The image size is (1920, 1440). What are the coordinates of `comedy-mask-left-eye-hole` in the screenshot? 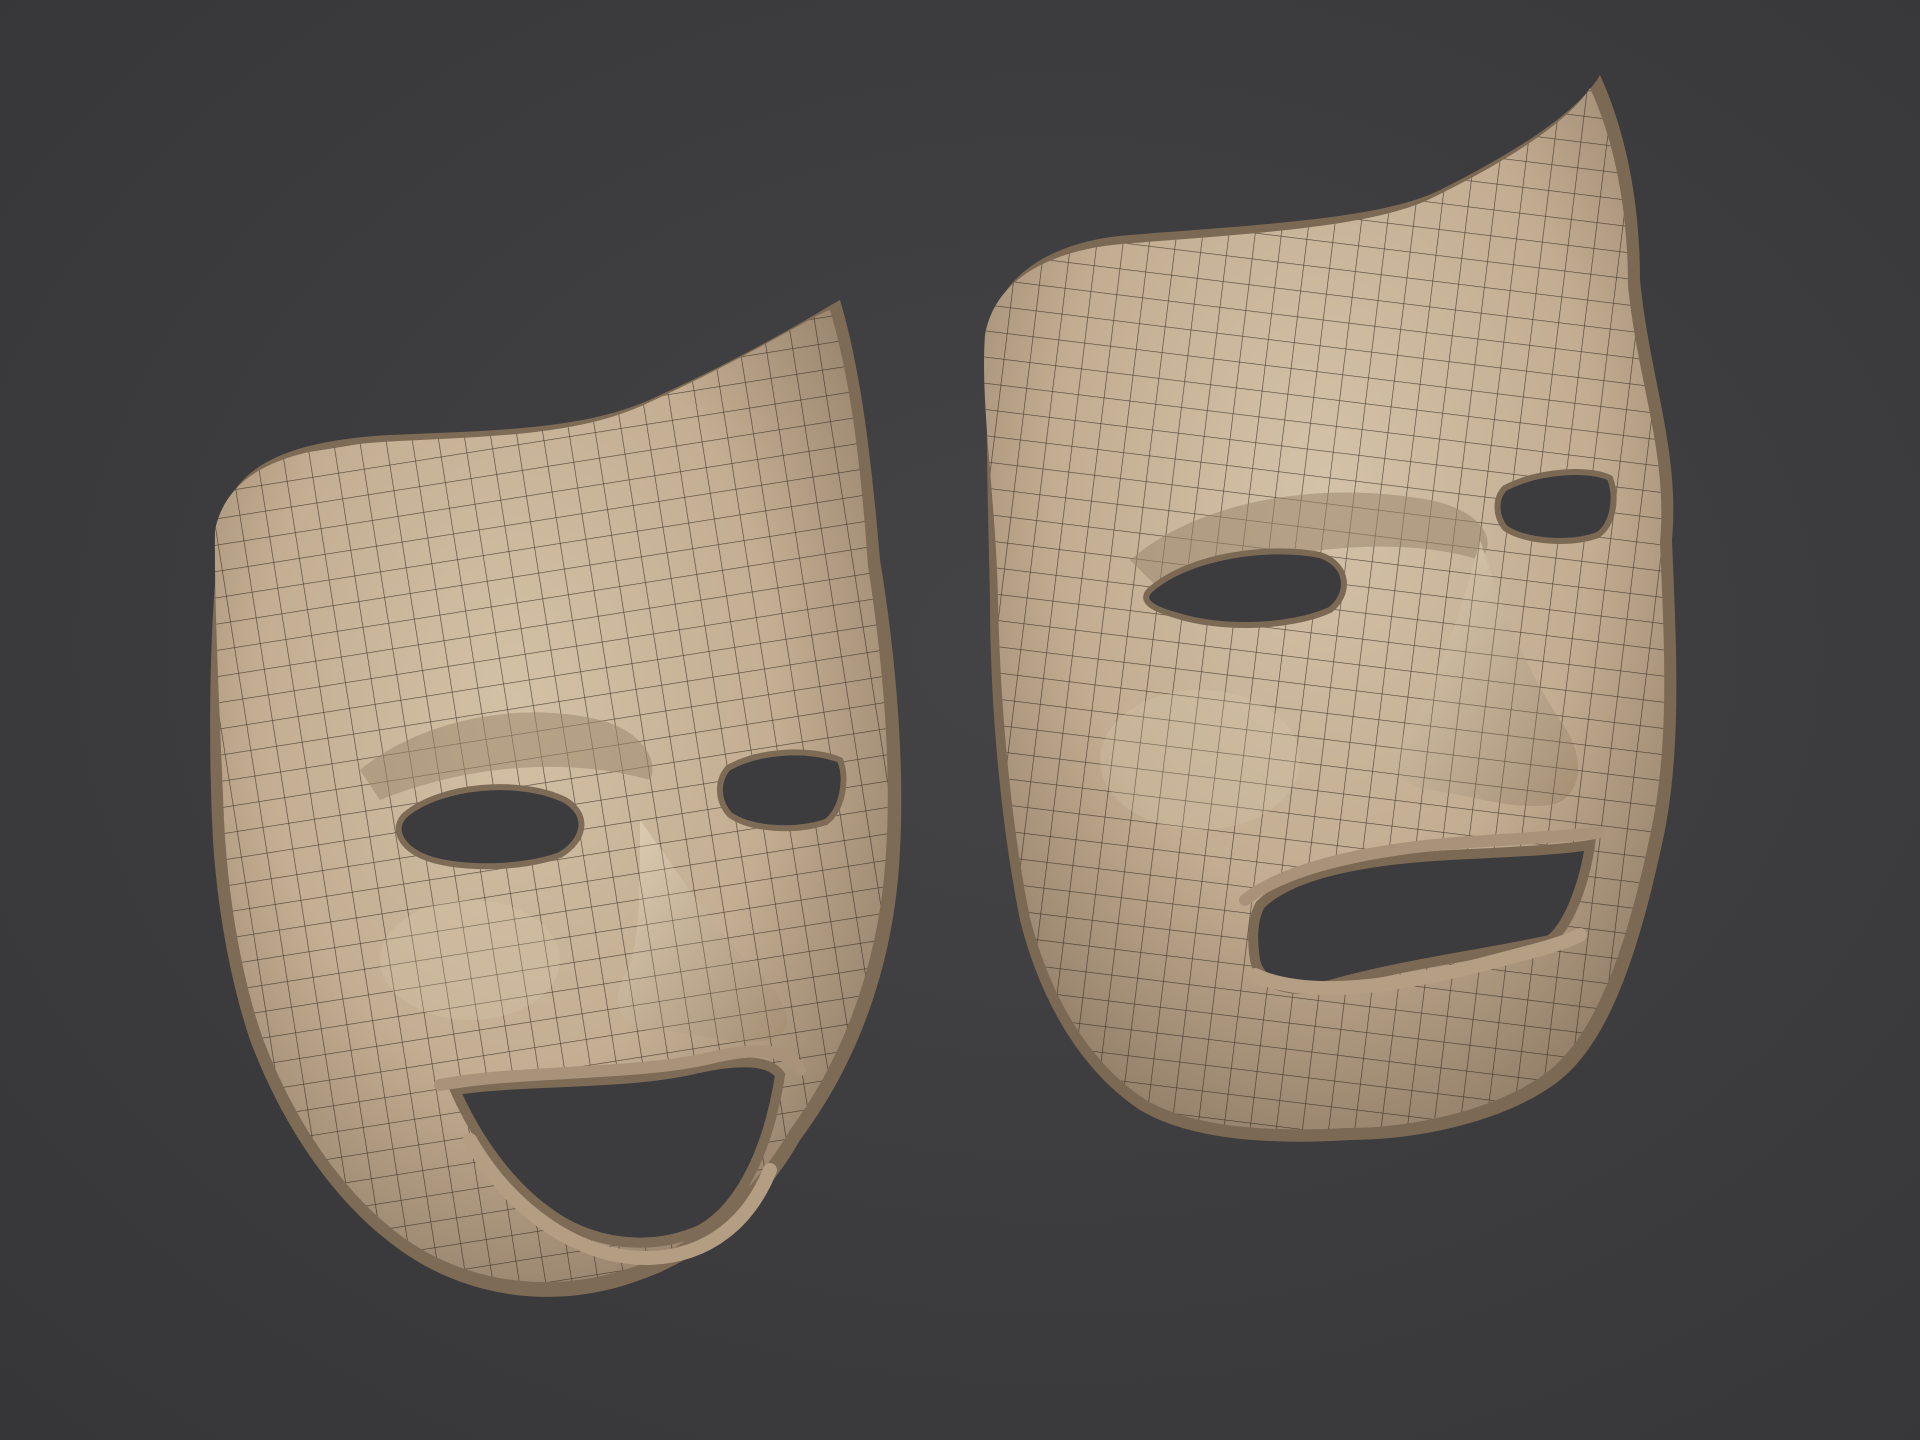 It's located at (490, 827).